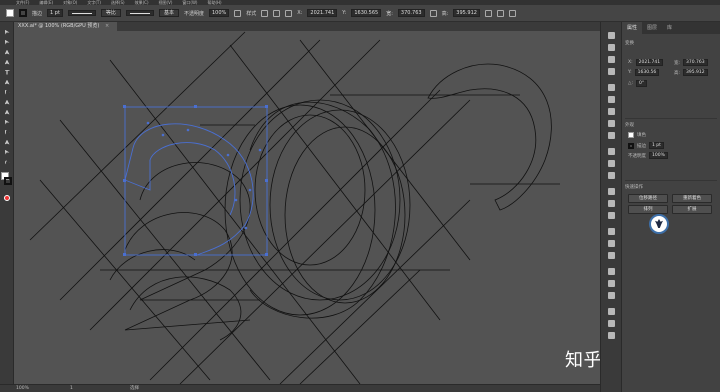 This screenshot has height=392, width=720. What do you see at coordinates (631, 135) in the screenshot?
I see `fill-swatch-icon` at bounding box center [631, 135].